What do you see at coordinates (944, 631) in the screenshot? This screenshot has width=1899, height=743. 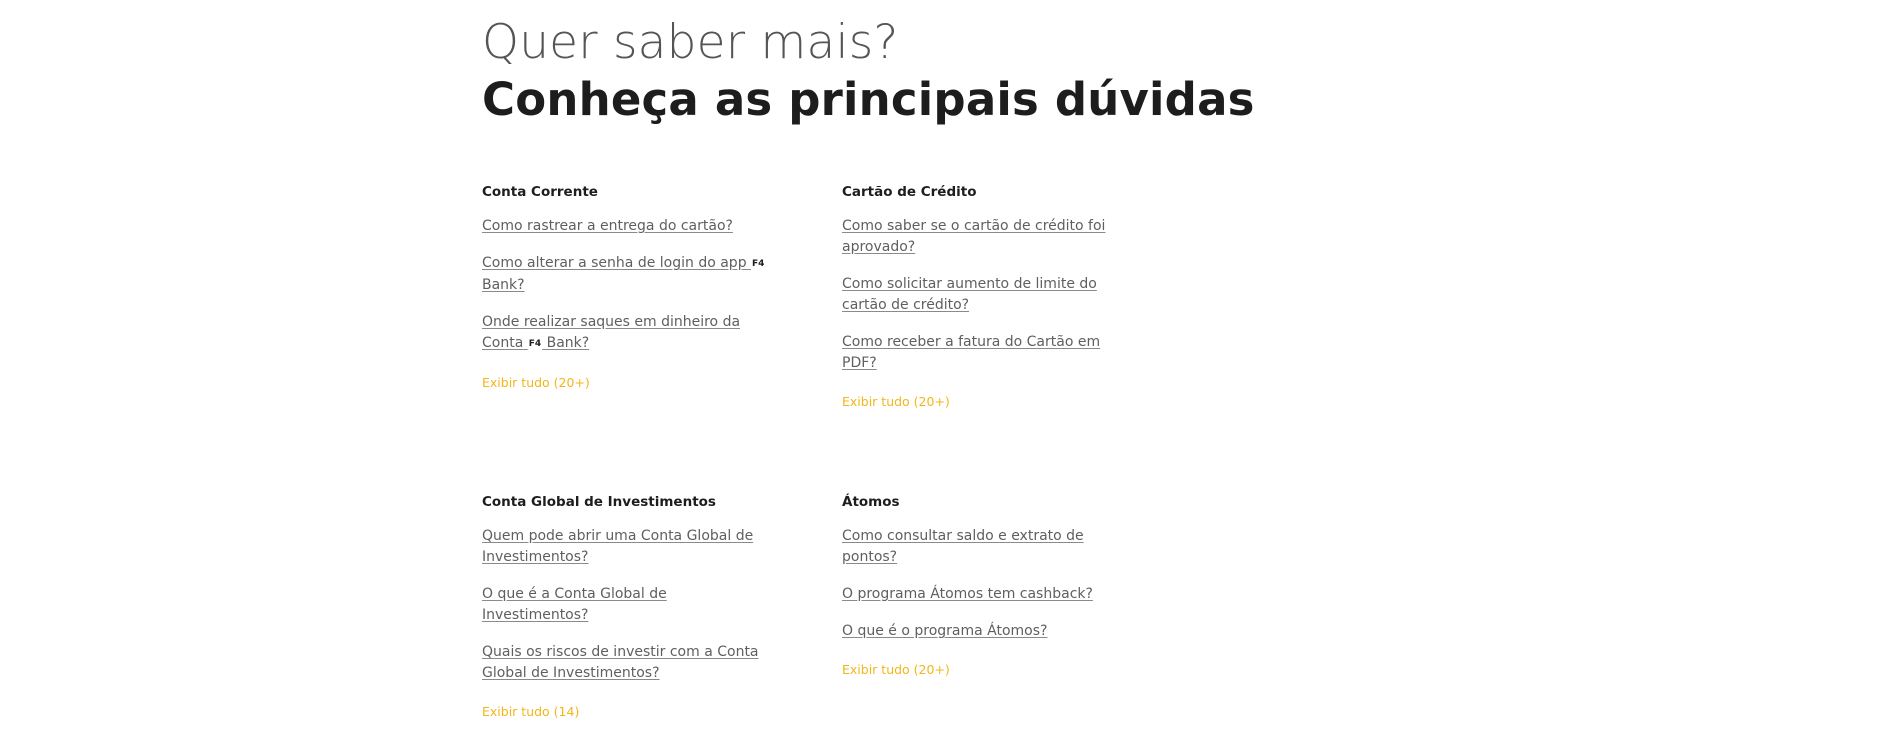 I see `faq-question-link: O que é o programa Átomos?` at bounding box center [944, 631].